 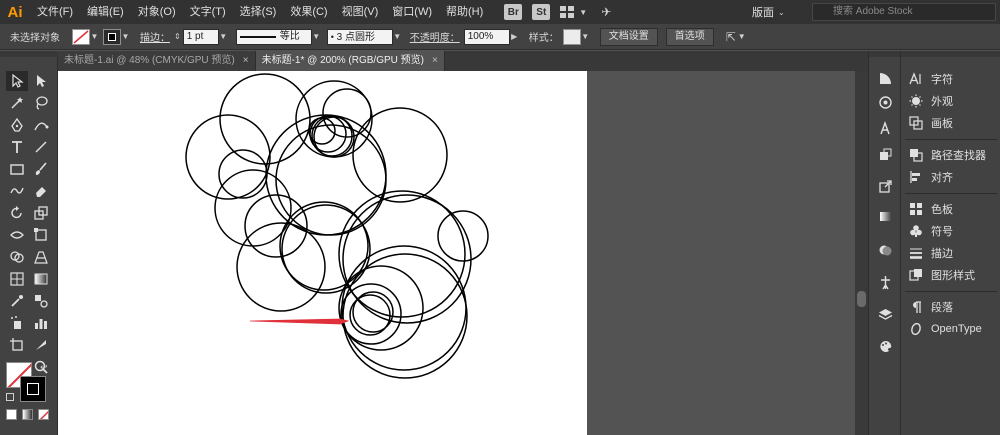 What do you see at coordinates (606, 12) in the screenshot?
I see `gpu-performance-icon: ✈` at bounding box center [606, 12].